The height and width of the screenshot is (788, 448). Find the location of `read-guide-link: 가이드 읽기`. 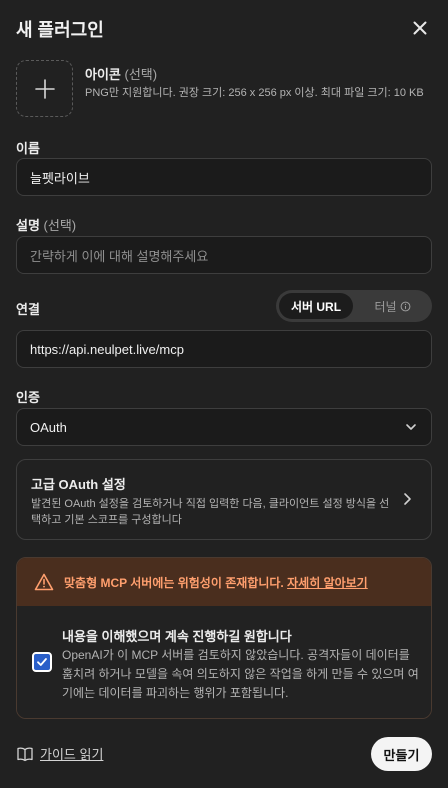

read-guide-link: 가이드 읽기 is located at coordinates (59, 753).